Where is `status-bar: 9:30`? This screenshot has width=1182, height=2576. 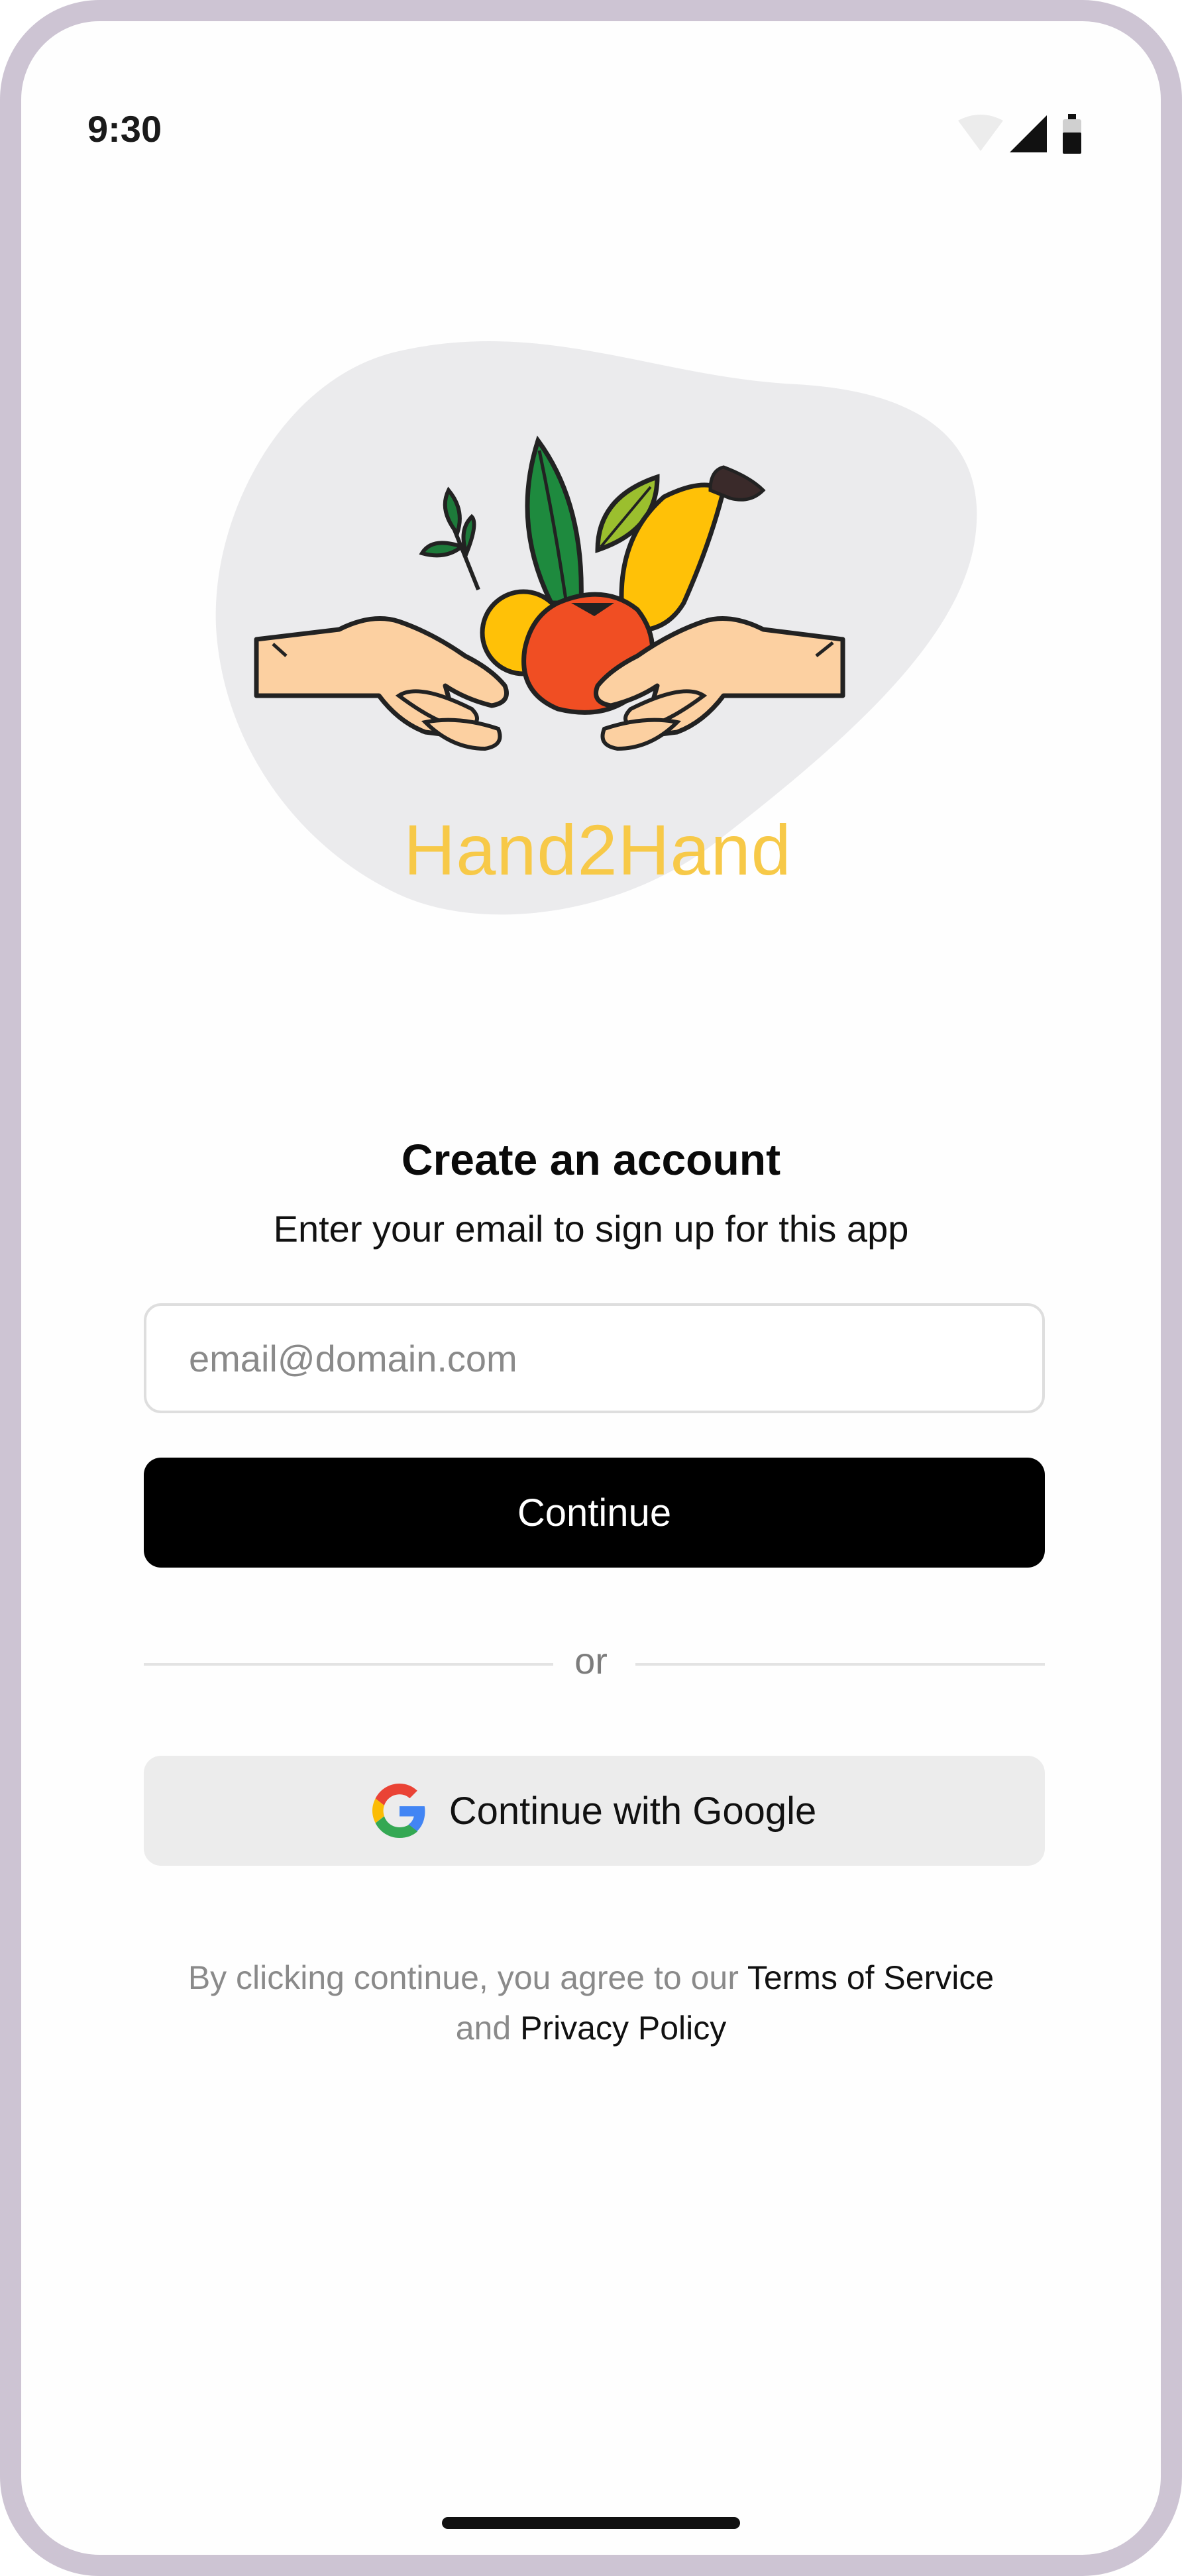
status-bar: 9:30 is located at coordinates (591, 94).